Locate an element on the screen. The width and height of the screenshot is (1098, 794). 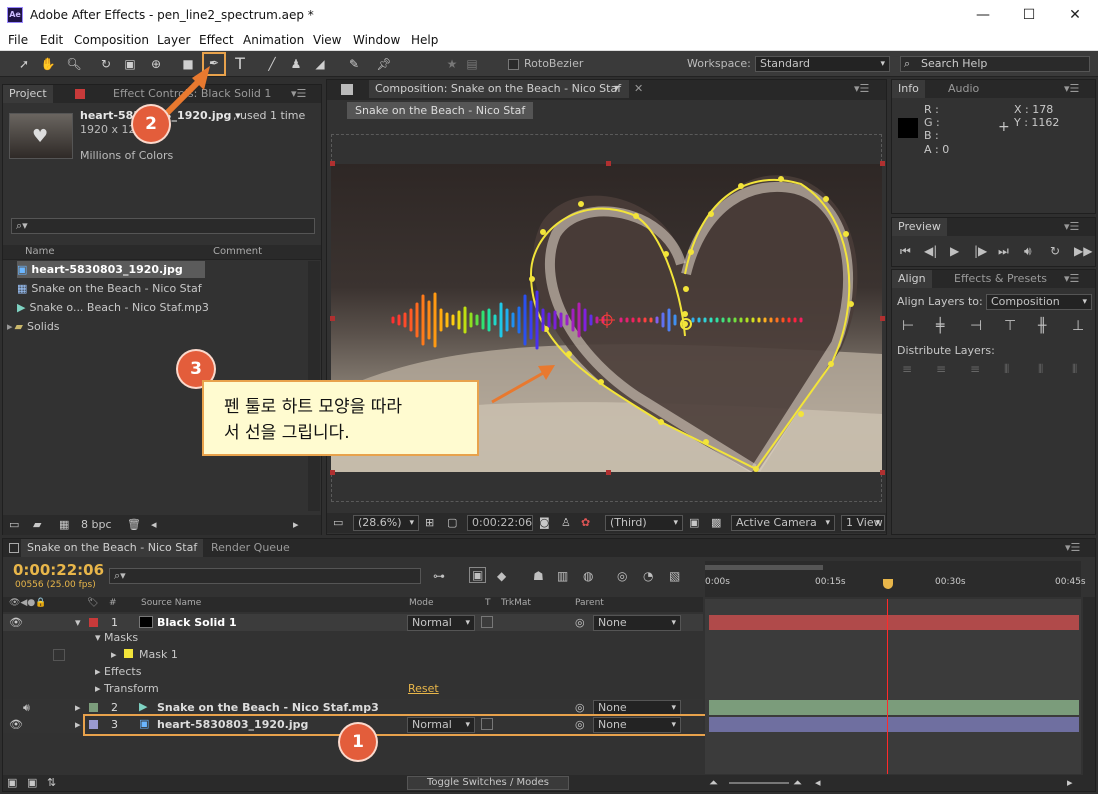
step-badge-1: 1 is located at coordinates (358, 742).